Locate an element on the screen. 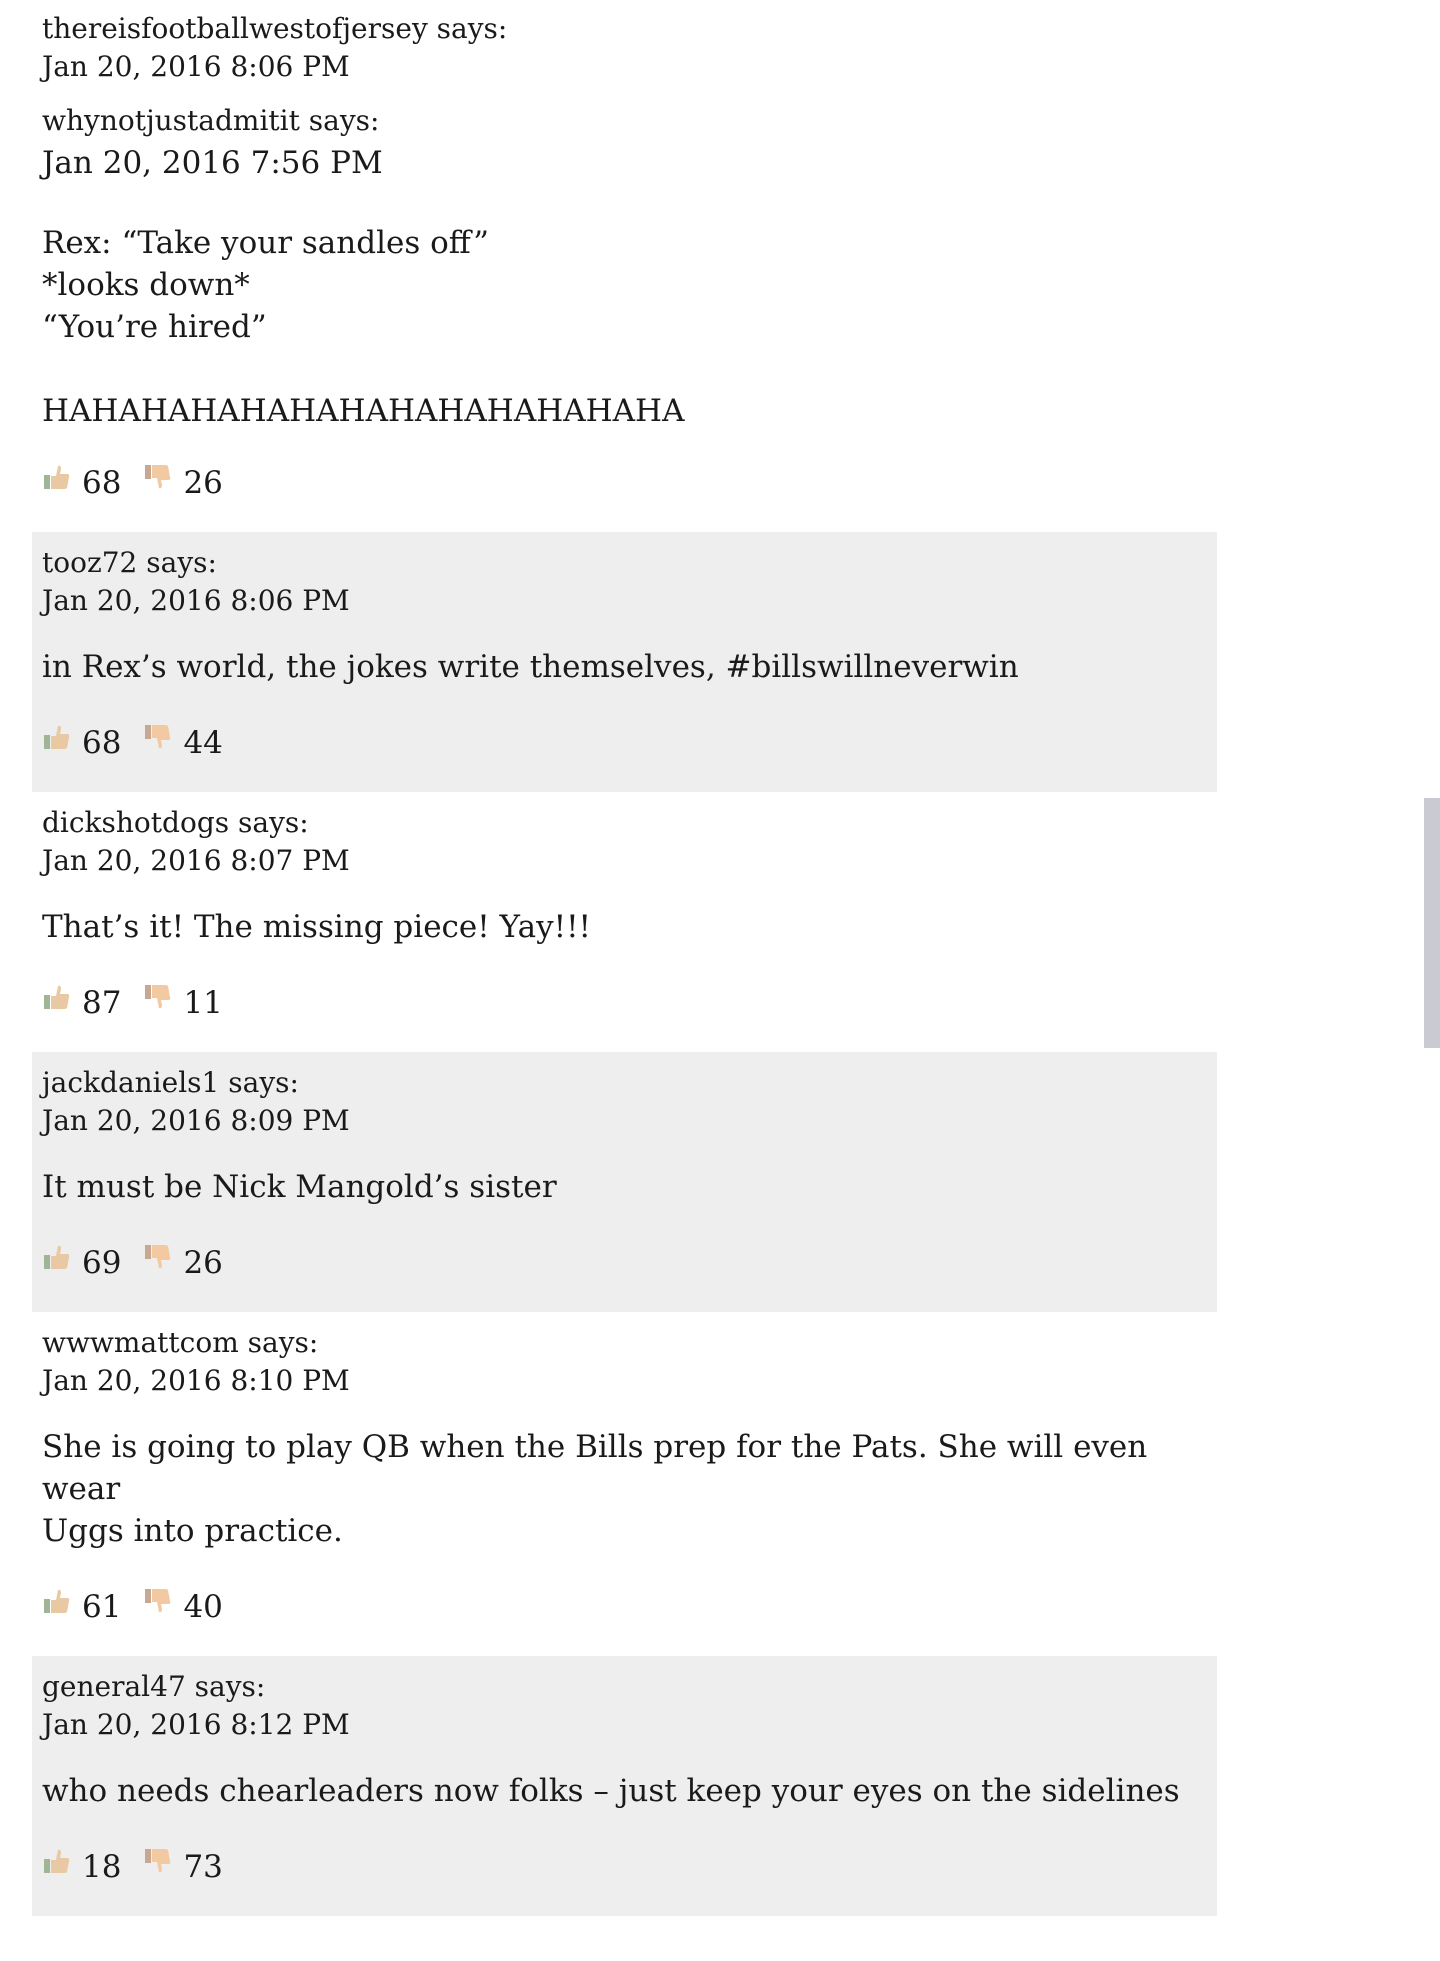 Image resolution: width=1440 pixels, height=1961 pixels. vote-bar: 68 26 is located at coordinates (624, 497).